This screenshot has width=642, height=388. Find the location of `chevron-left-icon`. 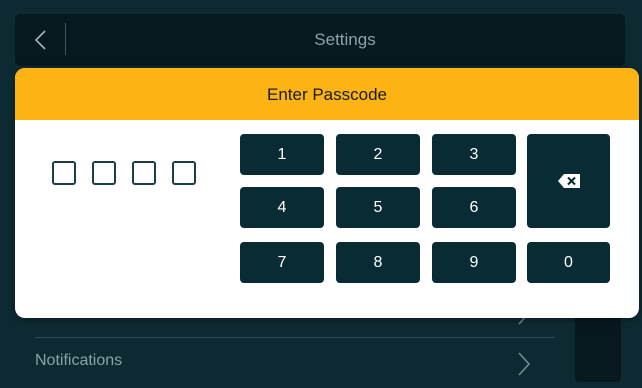

chevron-left-icon is located at coordinates (40, 40).